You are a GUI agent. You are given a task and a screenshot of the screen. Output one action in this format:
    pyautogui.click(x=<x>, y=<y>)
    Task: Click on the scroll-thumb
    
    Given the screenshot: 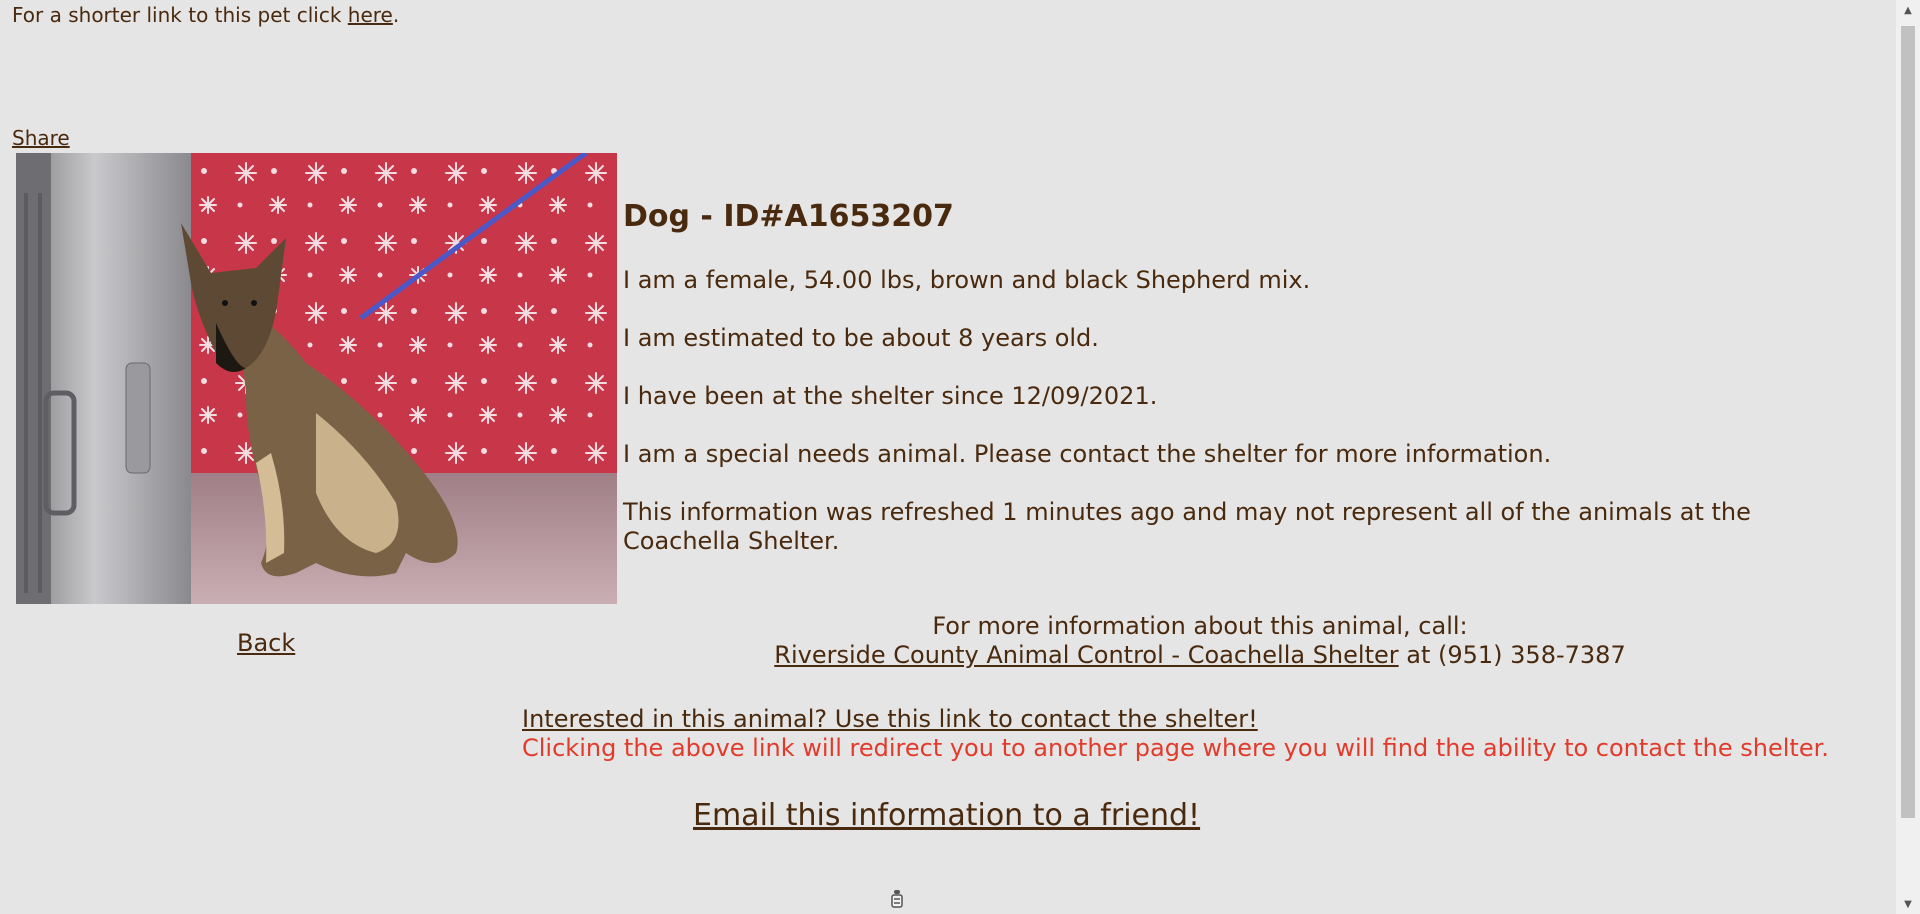 What is the action you would take?
    pyautogui.click(x=1908, y=422)
    